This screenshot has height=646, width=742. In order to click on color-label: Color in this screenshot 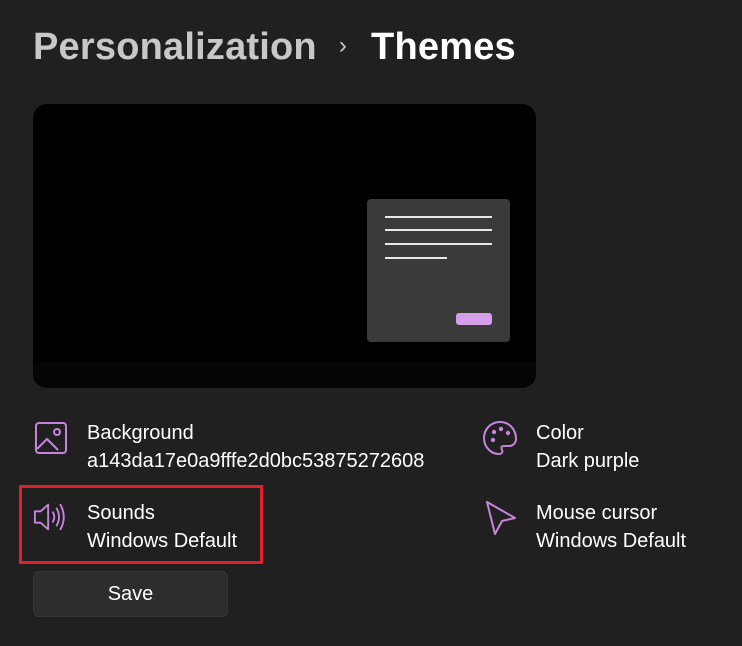, I will do `click(560, 433)`.